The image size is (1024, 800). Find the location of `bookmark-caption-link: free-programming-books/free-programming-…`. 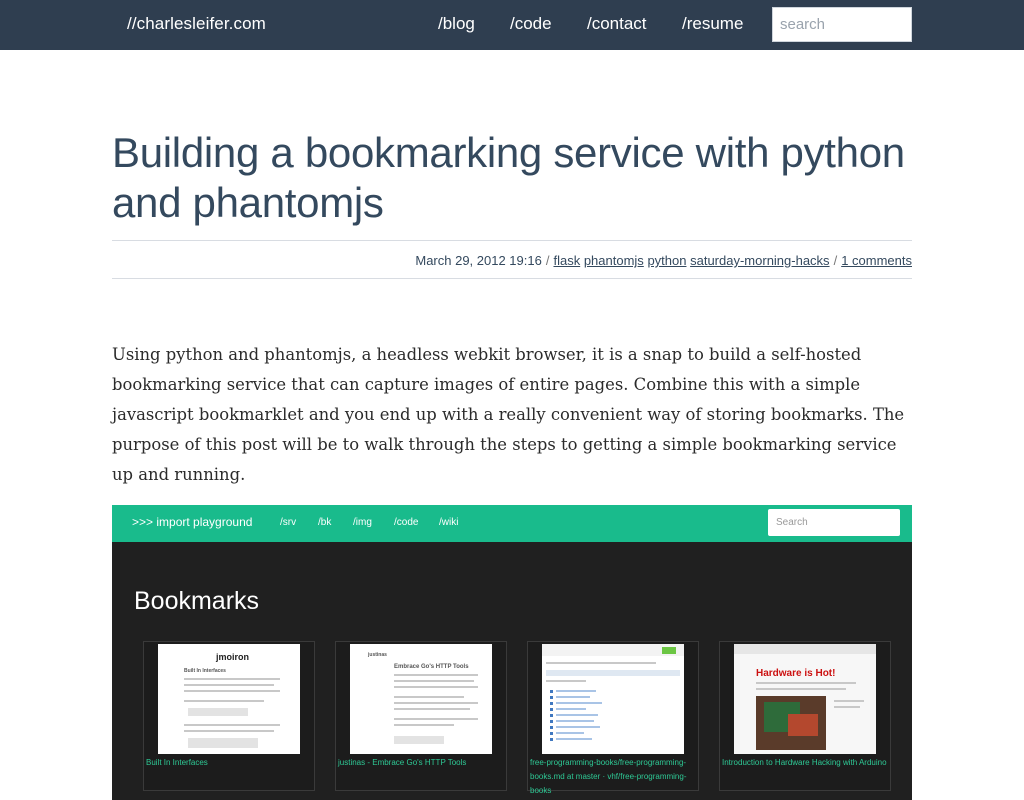

bookmark-caption-link: free-programming-books/free-programming-… is located at coordinates (608, 776).